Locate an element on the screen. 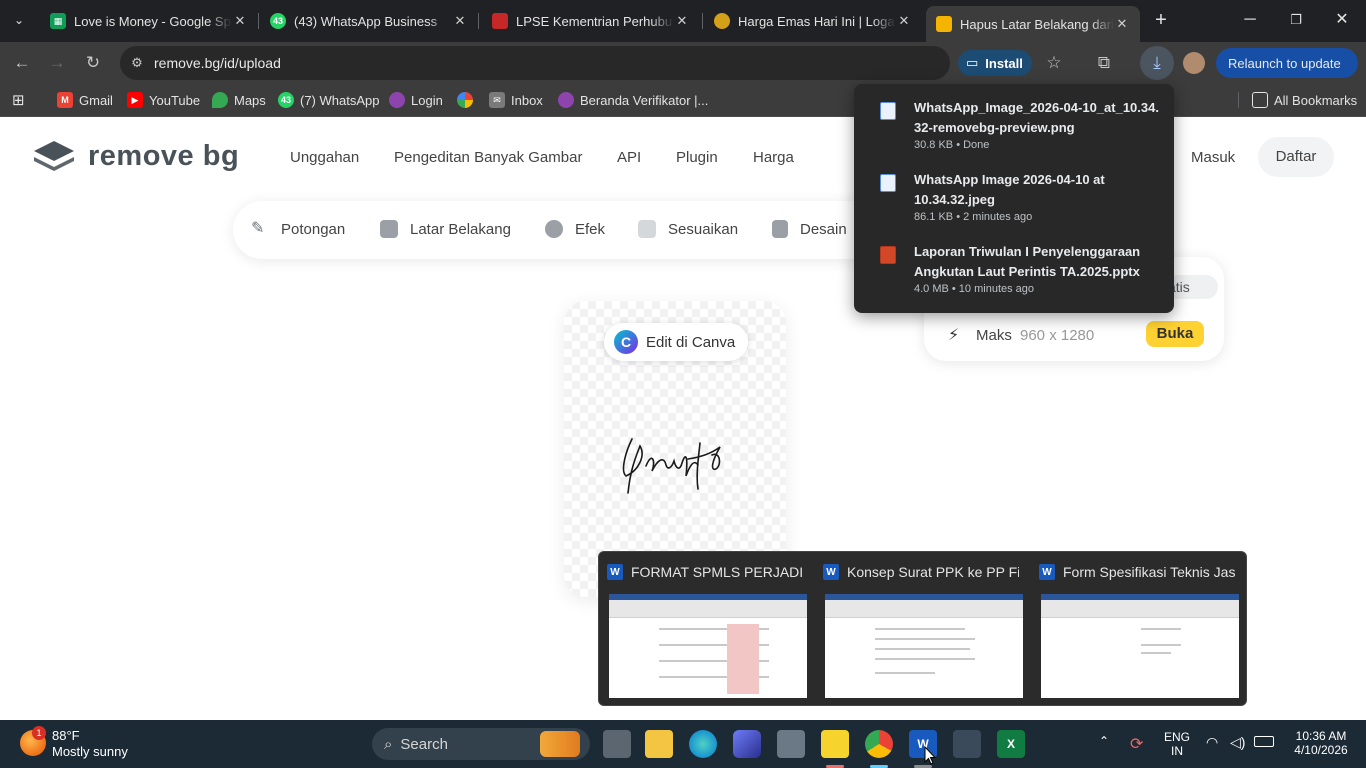  language-indicator: ENG IN is located at coordinates (1177, 744).